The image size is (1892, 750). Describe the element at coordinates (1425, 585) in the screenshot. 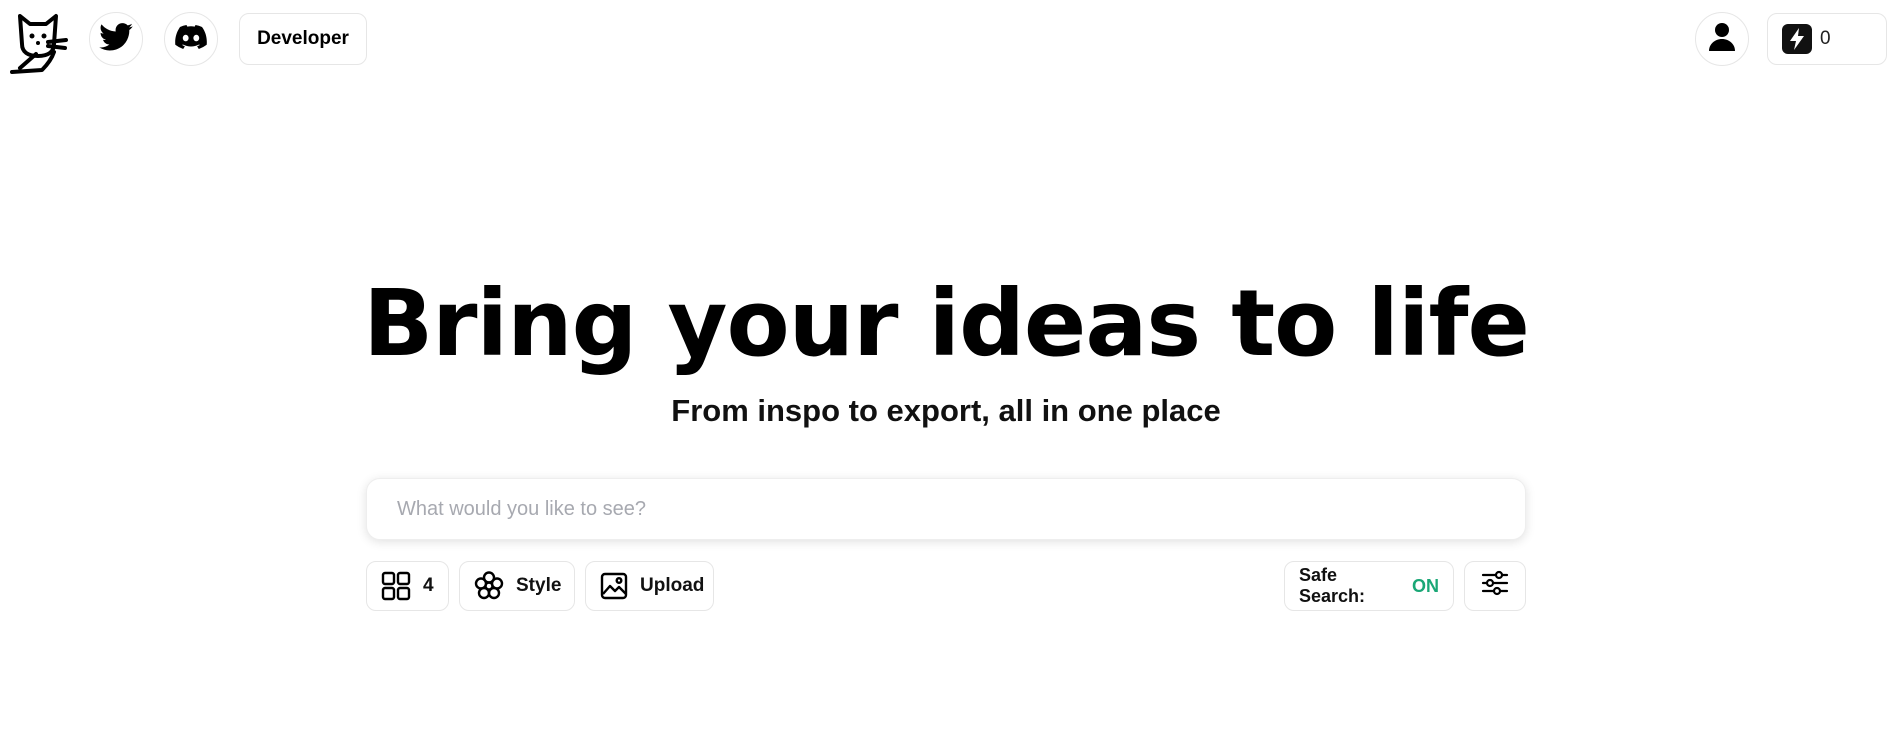

I see `safe-search-status: ON` at that location.